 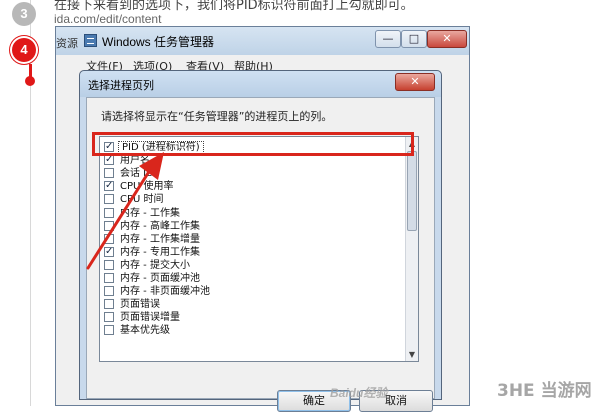 What do you see at coordinates (415, 82) in the screenshot?
I see `dialog-close-button: ✕` at bounding box center [415, 82].